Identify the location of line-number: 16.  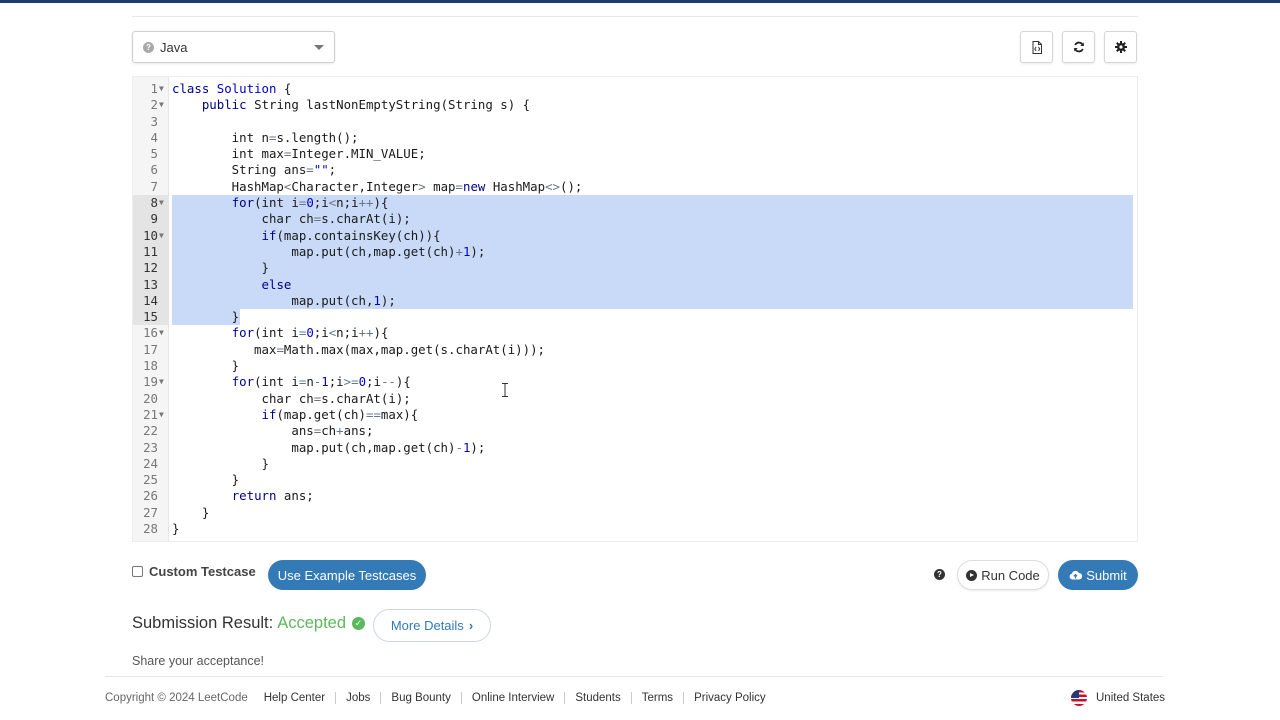
(150, 333).